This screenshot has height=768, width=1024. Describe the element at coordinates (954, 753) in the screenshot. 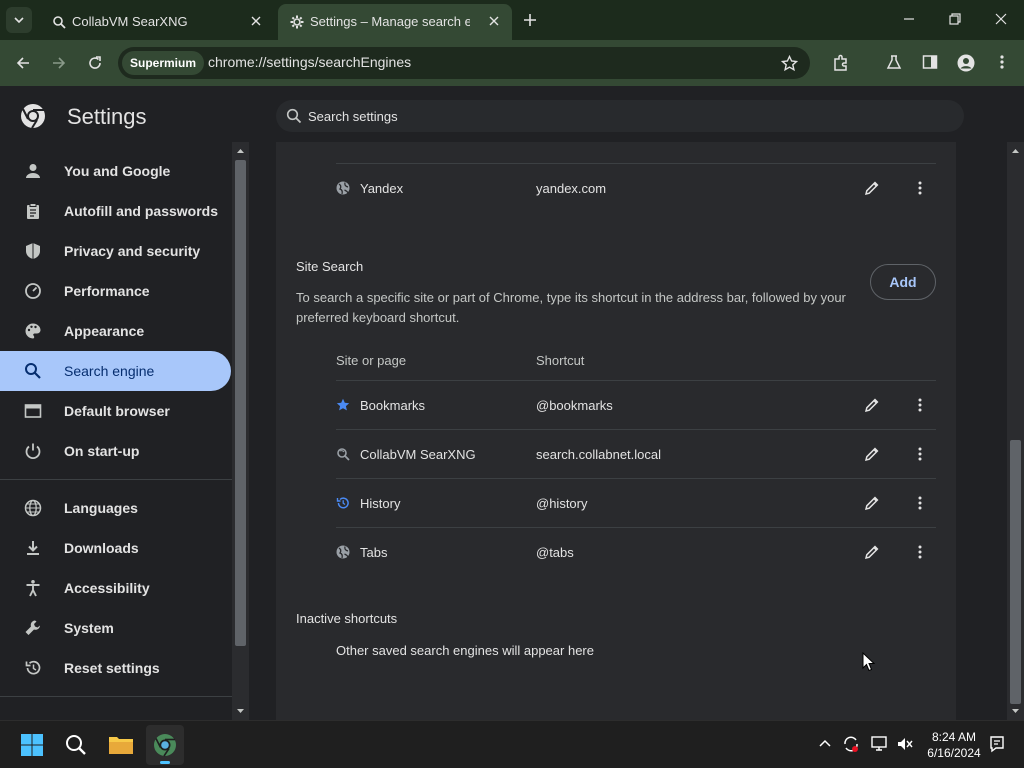

I see `clock-date: 6/16/2024` at that location.